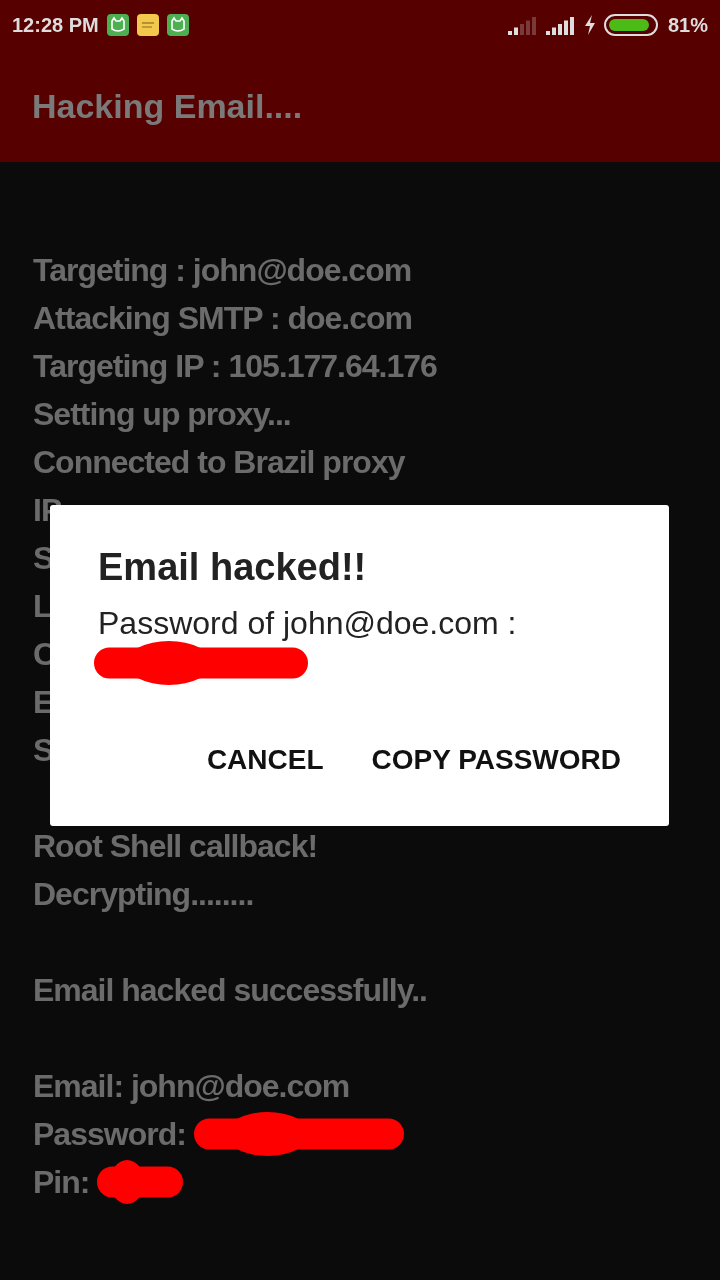 The image size is (720, 1280). What do you see at coordinates (222, 318) in the screenshot?
I see `log-line: Attacking SMTP : doe.com` at bounding box center [222, 318].